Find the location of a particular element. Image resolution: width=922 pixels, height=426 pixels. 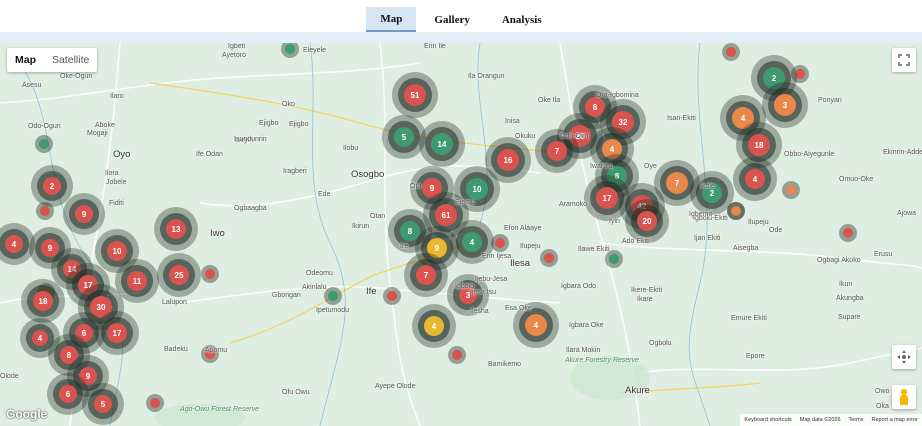

marker-cluster: 7 is located at coordinates (426, 275).